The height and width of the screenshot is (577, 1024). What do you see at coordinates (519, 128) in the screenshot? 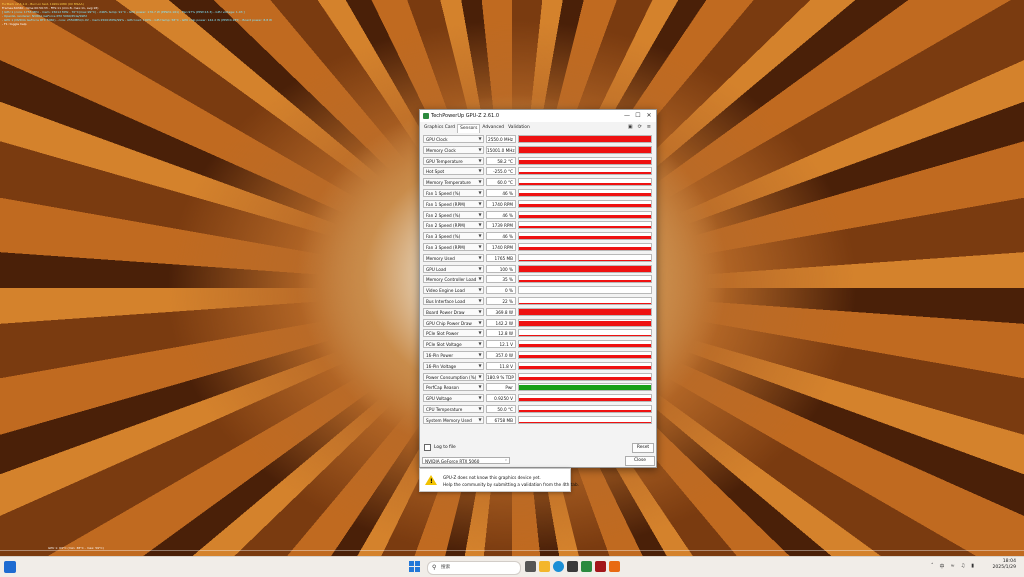
I see `tab-validation: Validation` at bounding box center [519, 128].